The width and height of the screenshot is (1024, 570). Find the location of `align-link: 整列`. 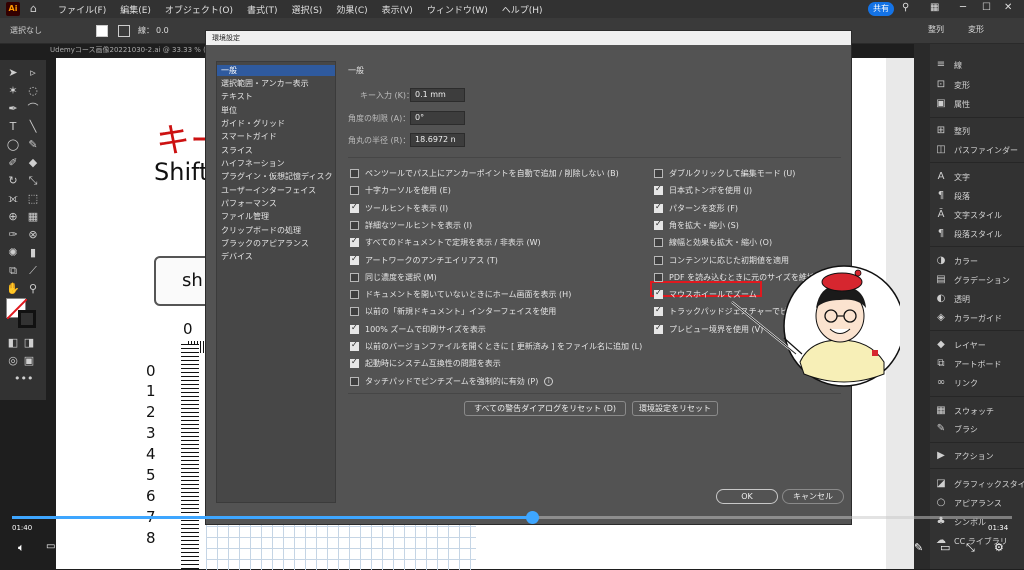

align-link: 整列 is located at coordinates (936, 29).